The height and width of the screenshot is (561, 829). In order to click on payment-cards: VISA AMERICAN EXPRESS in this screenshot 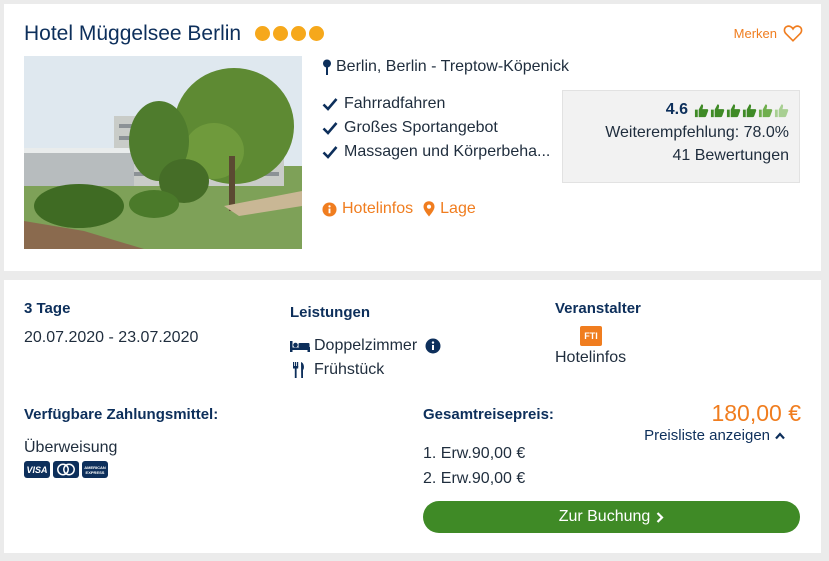, I will do `click(66, 469)`.